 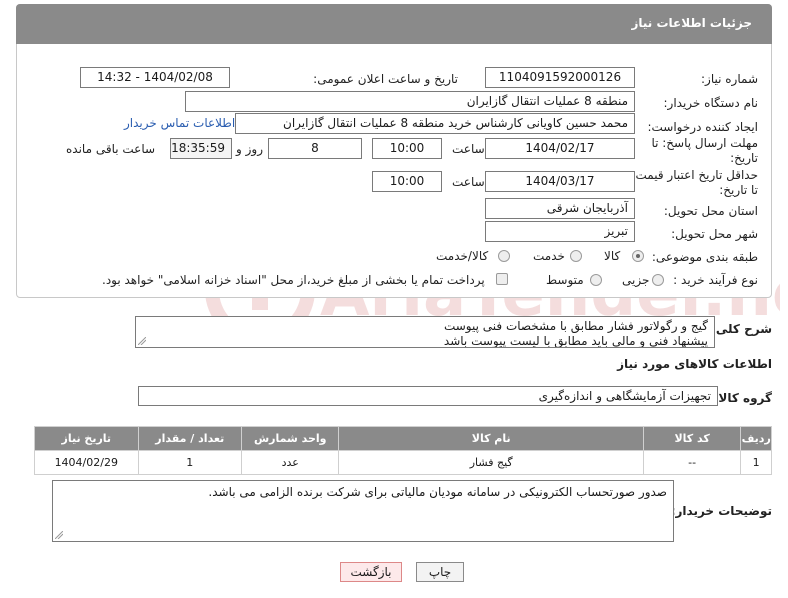 I want to click on panel-title: جزئیات اطلاعات نیاز, so click(x=691, y=23).